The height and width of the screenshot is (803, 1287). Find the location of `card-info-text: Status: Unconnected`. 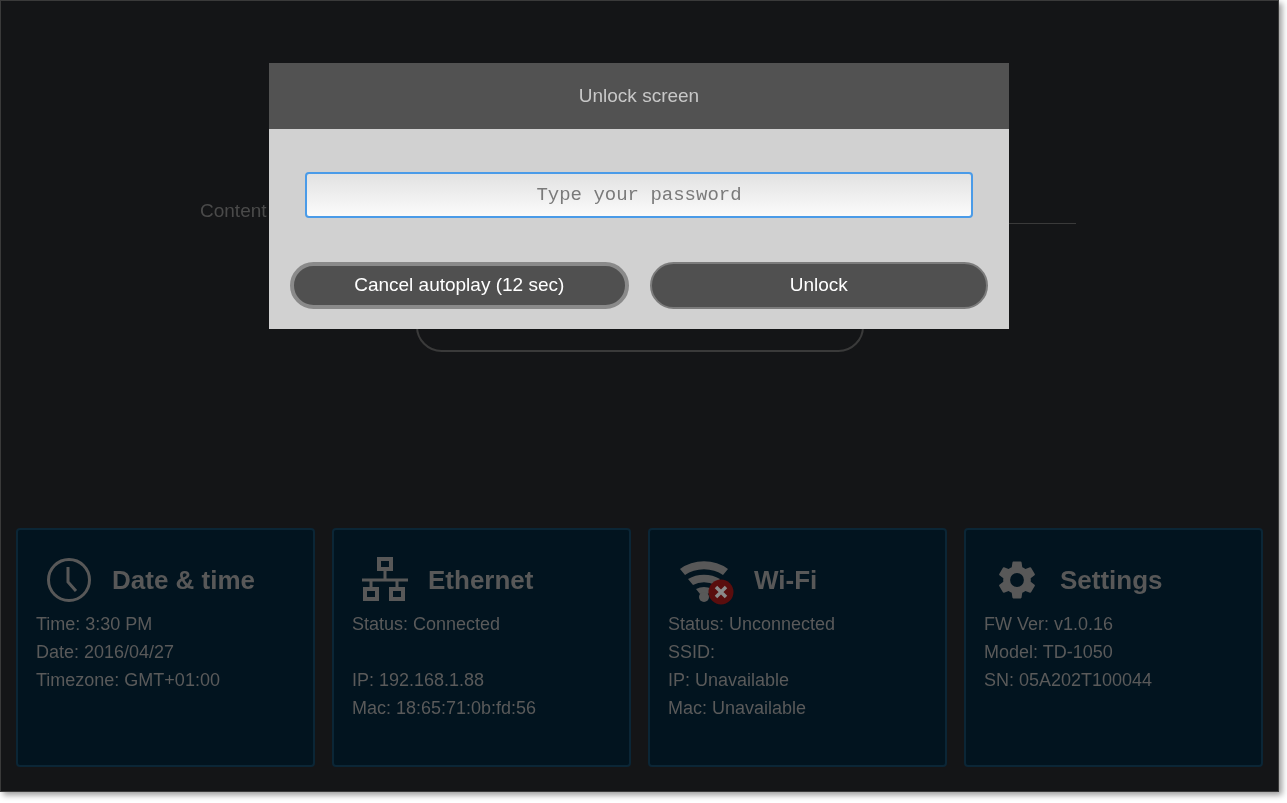

card-info-text: Status: Unconnected is located at coordinates (752, 624).